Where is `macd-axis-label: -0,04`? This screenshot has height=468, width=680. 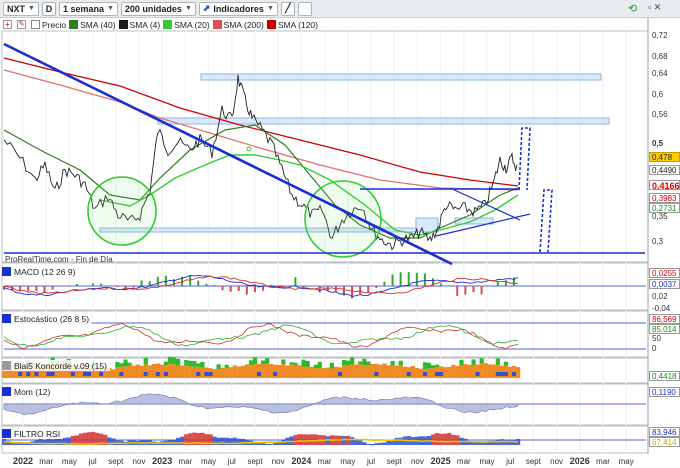 macd-axis-label: -0,04 is located at coordinates (661, 308).